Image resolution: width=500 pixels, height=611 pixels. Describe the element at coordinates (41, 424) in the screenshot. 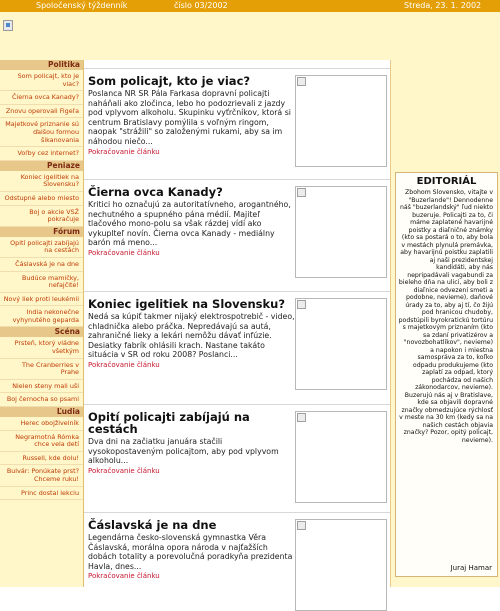

I see `sidebar-item-herec: Herec obojživelník` at that location.